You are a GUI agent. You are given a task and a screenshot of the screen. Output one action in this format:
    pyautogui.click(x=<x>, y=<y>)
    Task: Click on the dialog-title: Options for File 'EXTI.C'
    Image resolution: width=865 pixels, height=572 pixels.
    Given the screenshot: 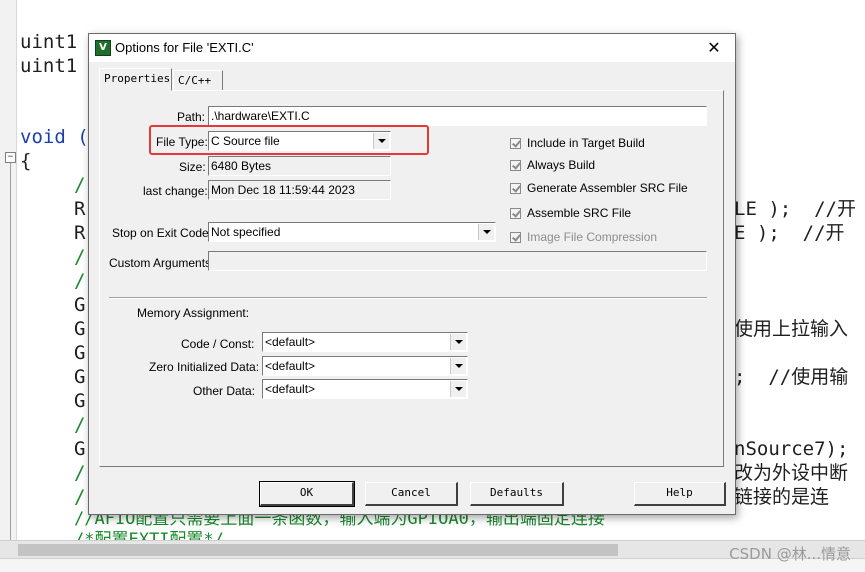 What is the action you would take?
    pyautogui.click(x=184, y=47)
    